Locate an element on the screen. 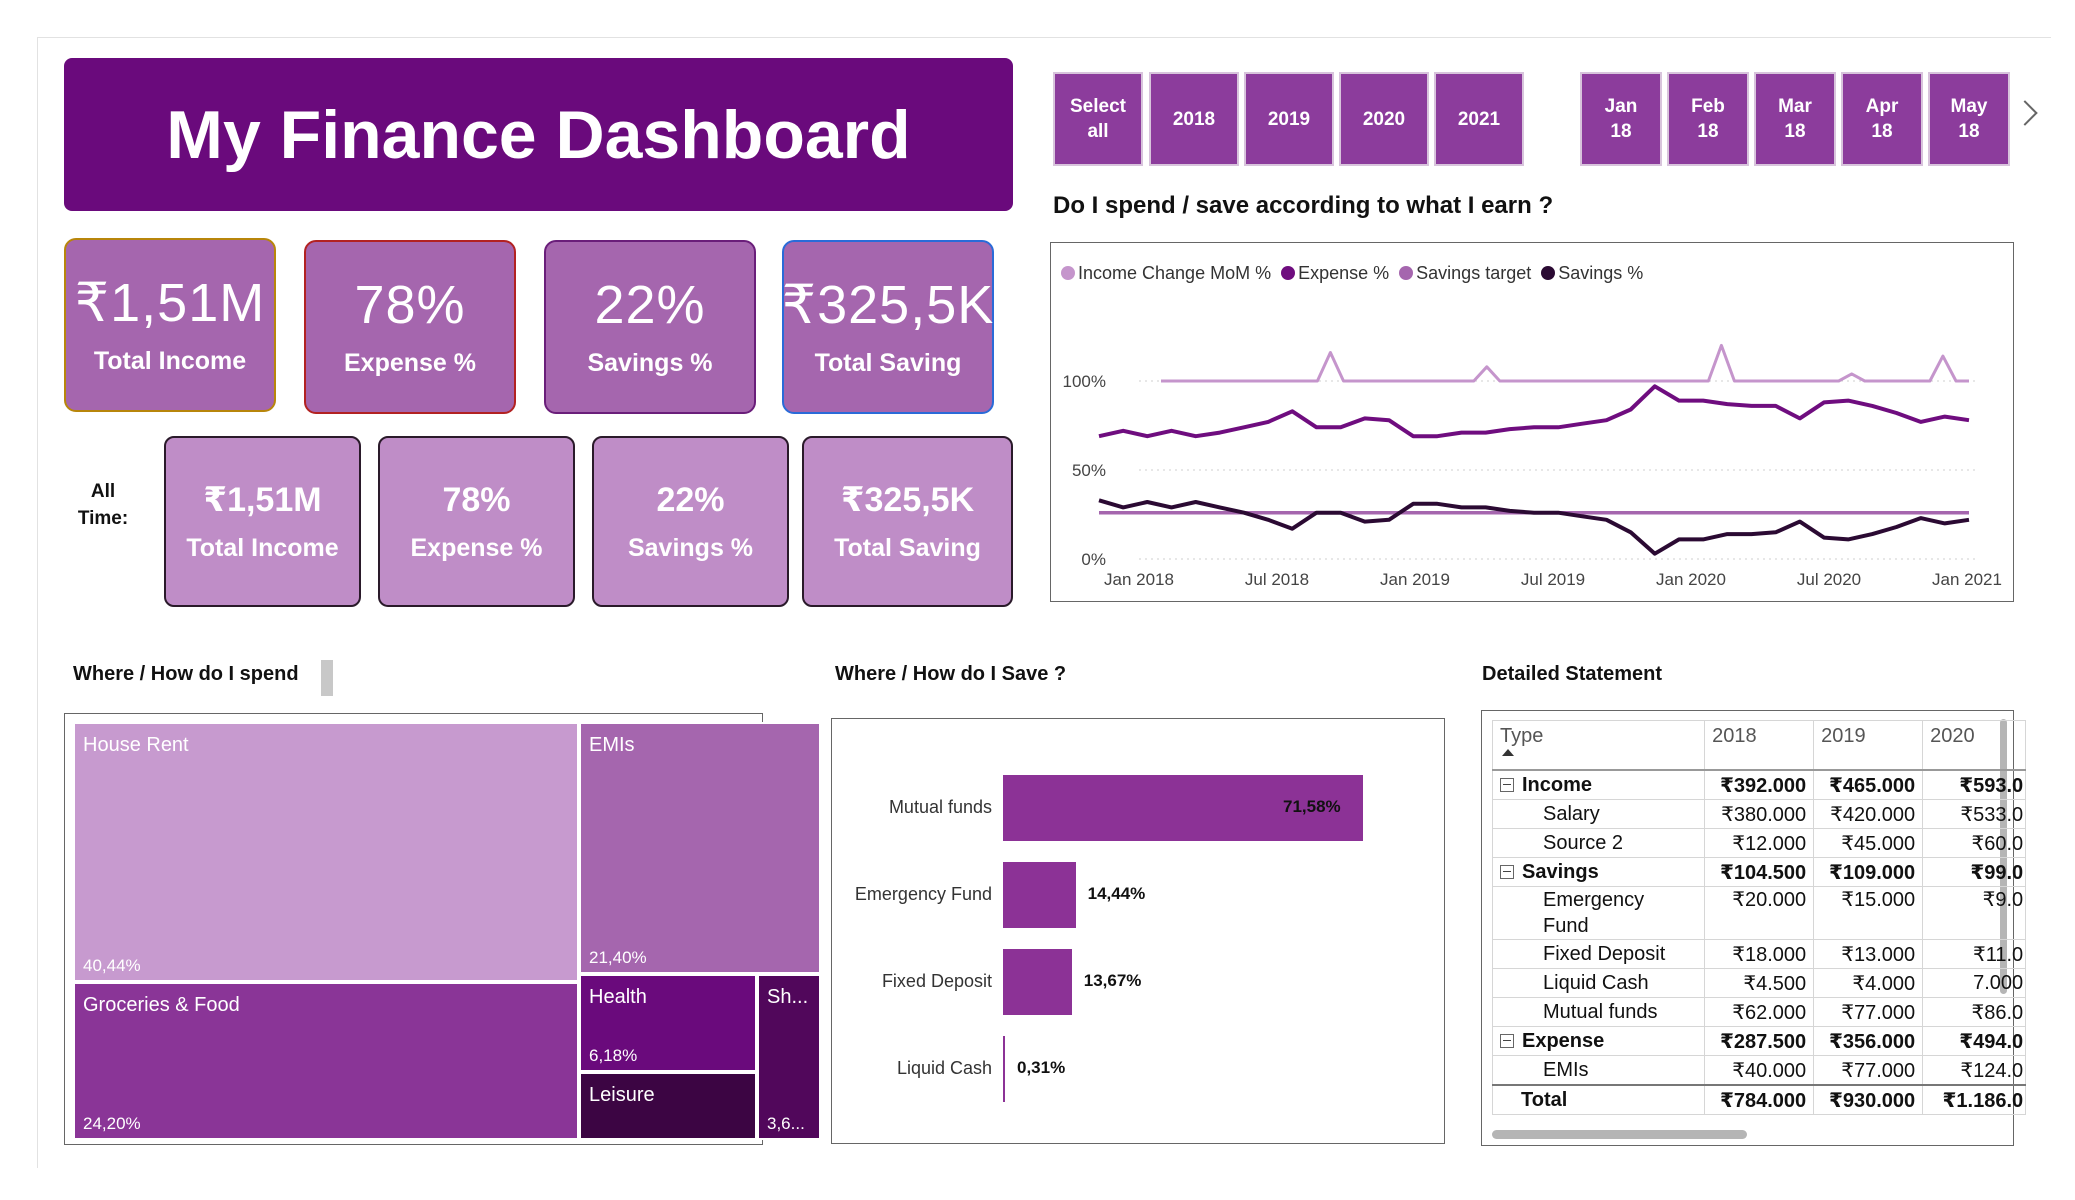 The image size is (2075, 1200). slicer-label: Apr 18 is located at coordinates (1882, 119).